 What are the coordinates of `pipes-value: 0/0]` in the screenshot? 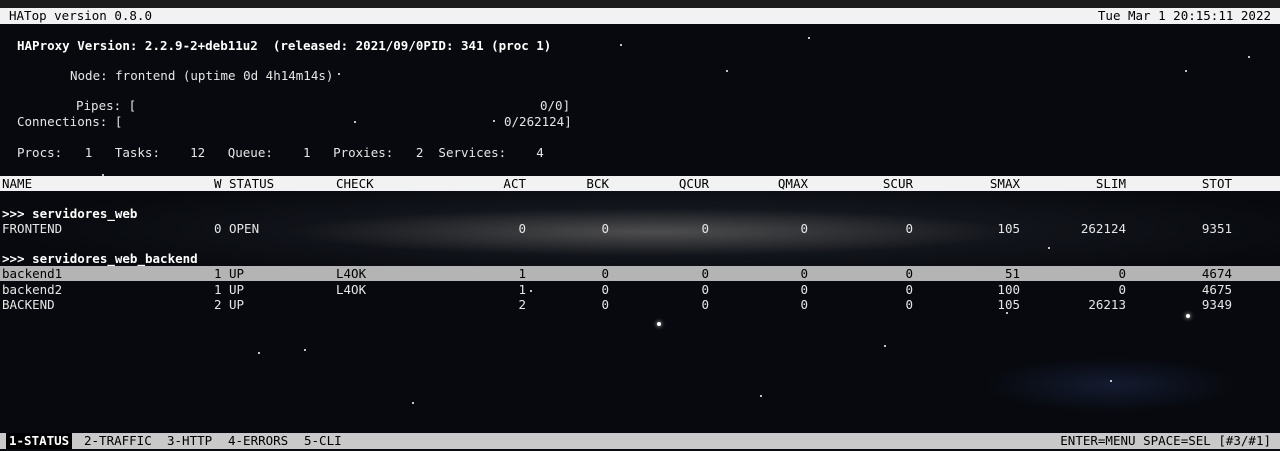 It's located at (555, 105).